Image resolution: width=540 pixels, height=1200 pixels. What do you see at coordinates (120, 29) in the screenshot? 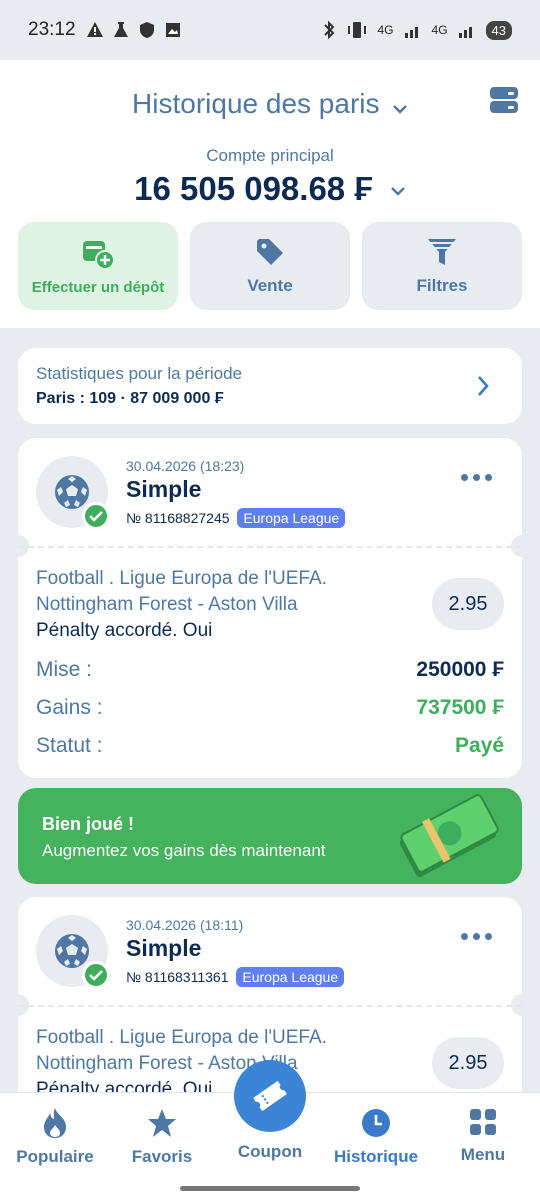
I see `flask-icon` at bounding box center [120, 29].